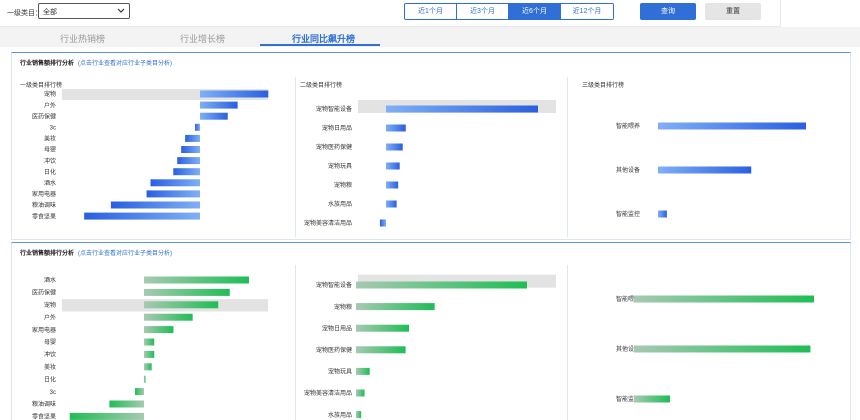 The width and height of the screenshot is (860, 420). I want to click on tab-growth: 行业增长榜, so click(202, 38).